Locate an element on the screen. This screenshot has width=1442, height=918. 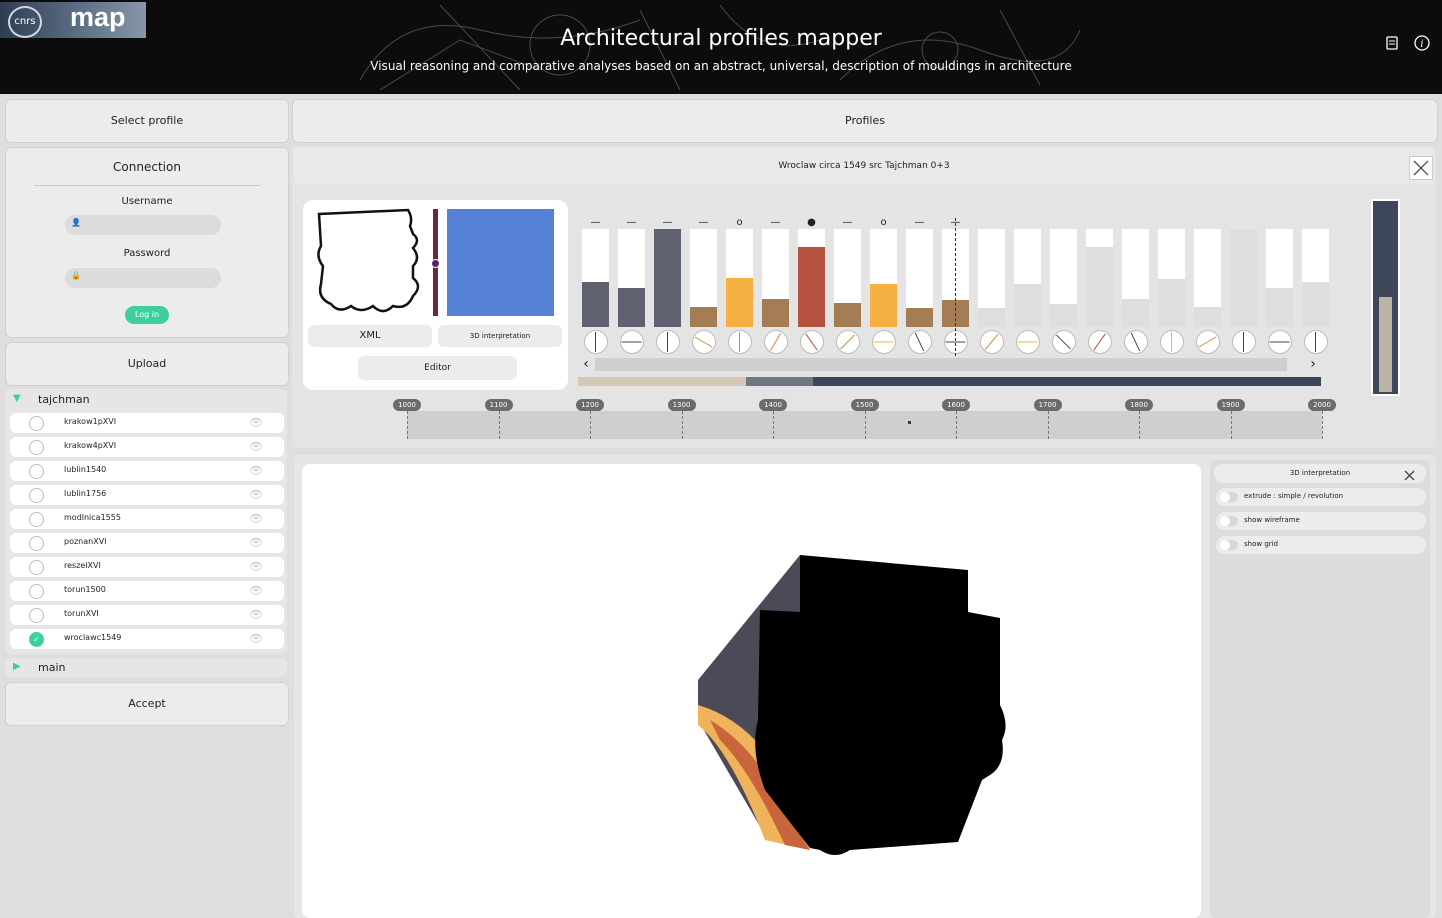
xml-button: XML is located at coordinates (370, 336).